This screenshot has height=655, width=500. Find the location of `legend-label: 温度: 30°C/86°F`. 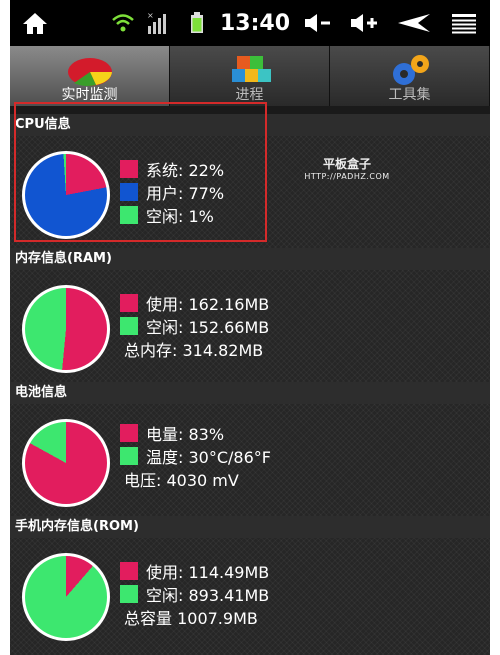

legend-label: 温度: 30°C/86°F is located at coordinates (208, 457).